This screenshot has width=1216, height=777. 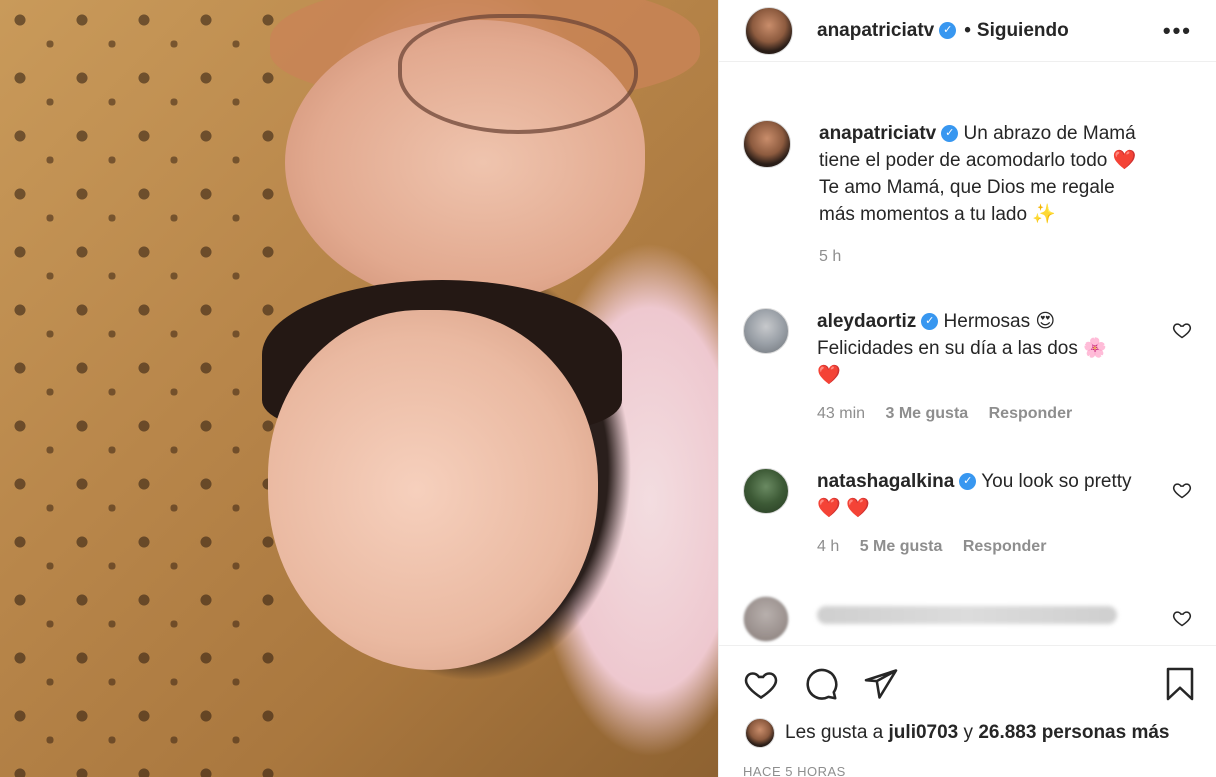 What do you see at coordinates (901, 546) in the screenshot?
I see `comment-likes: 5 Me gusta` at bounding box center [901, 546].